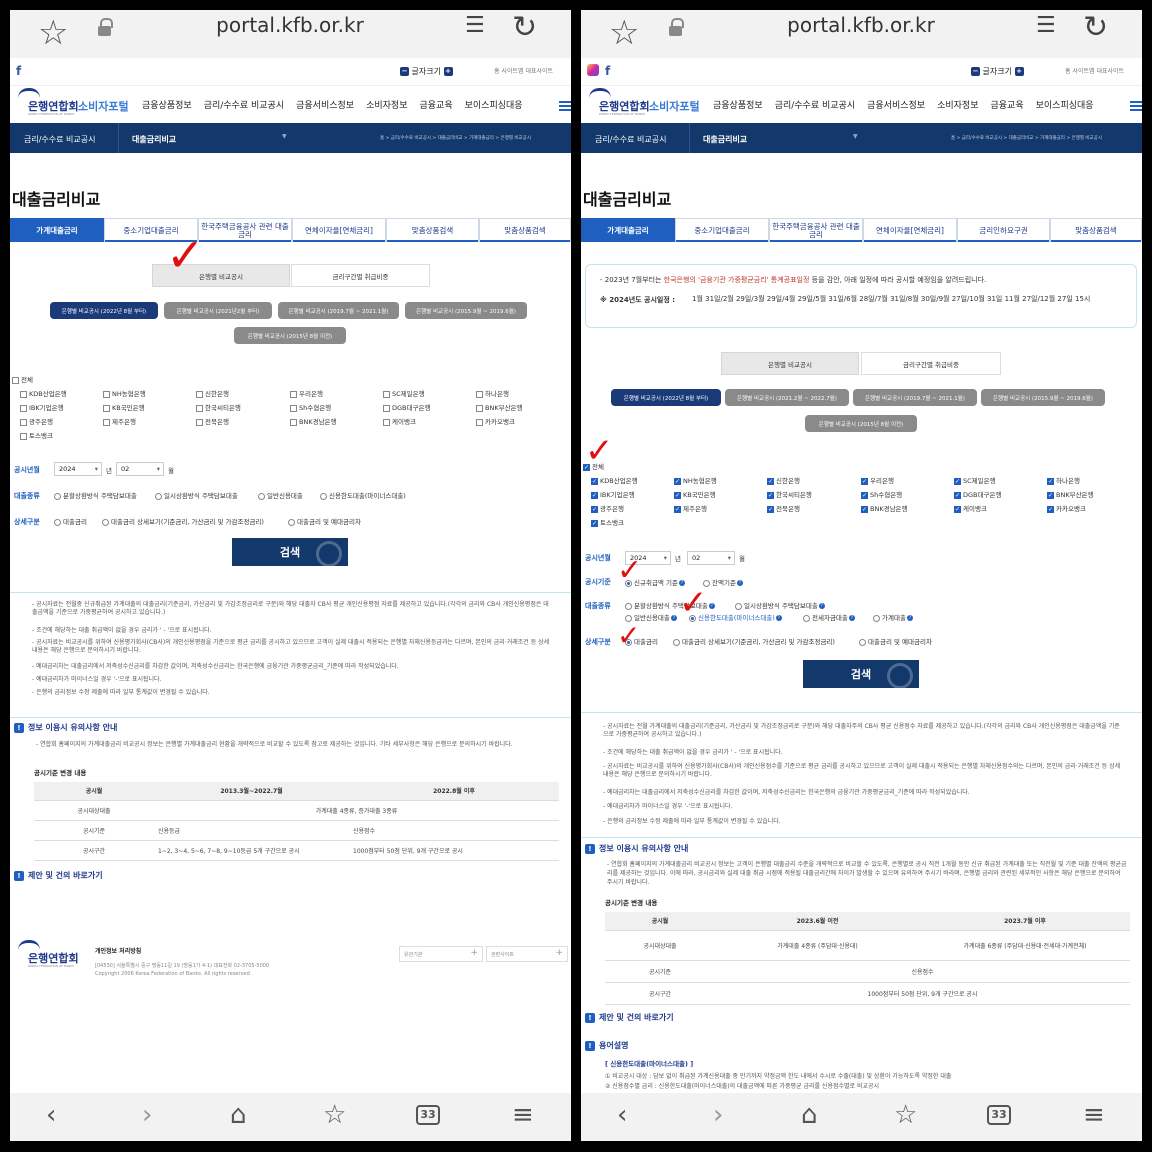 This screenshot has width=1152, height=1152. Describe the element at coordinates (523, 1115) in the screenshot. I see `menu-icon: ≡` at that location.